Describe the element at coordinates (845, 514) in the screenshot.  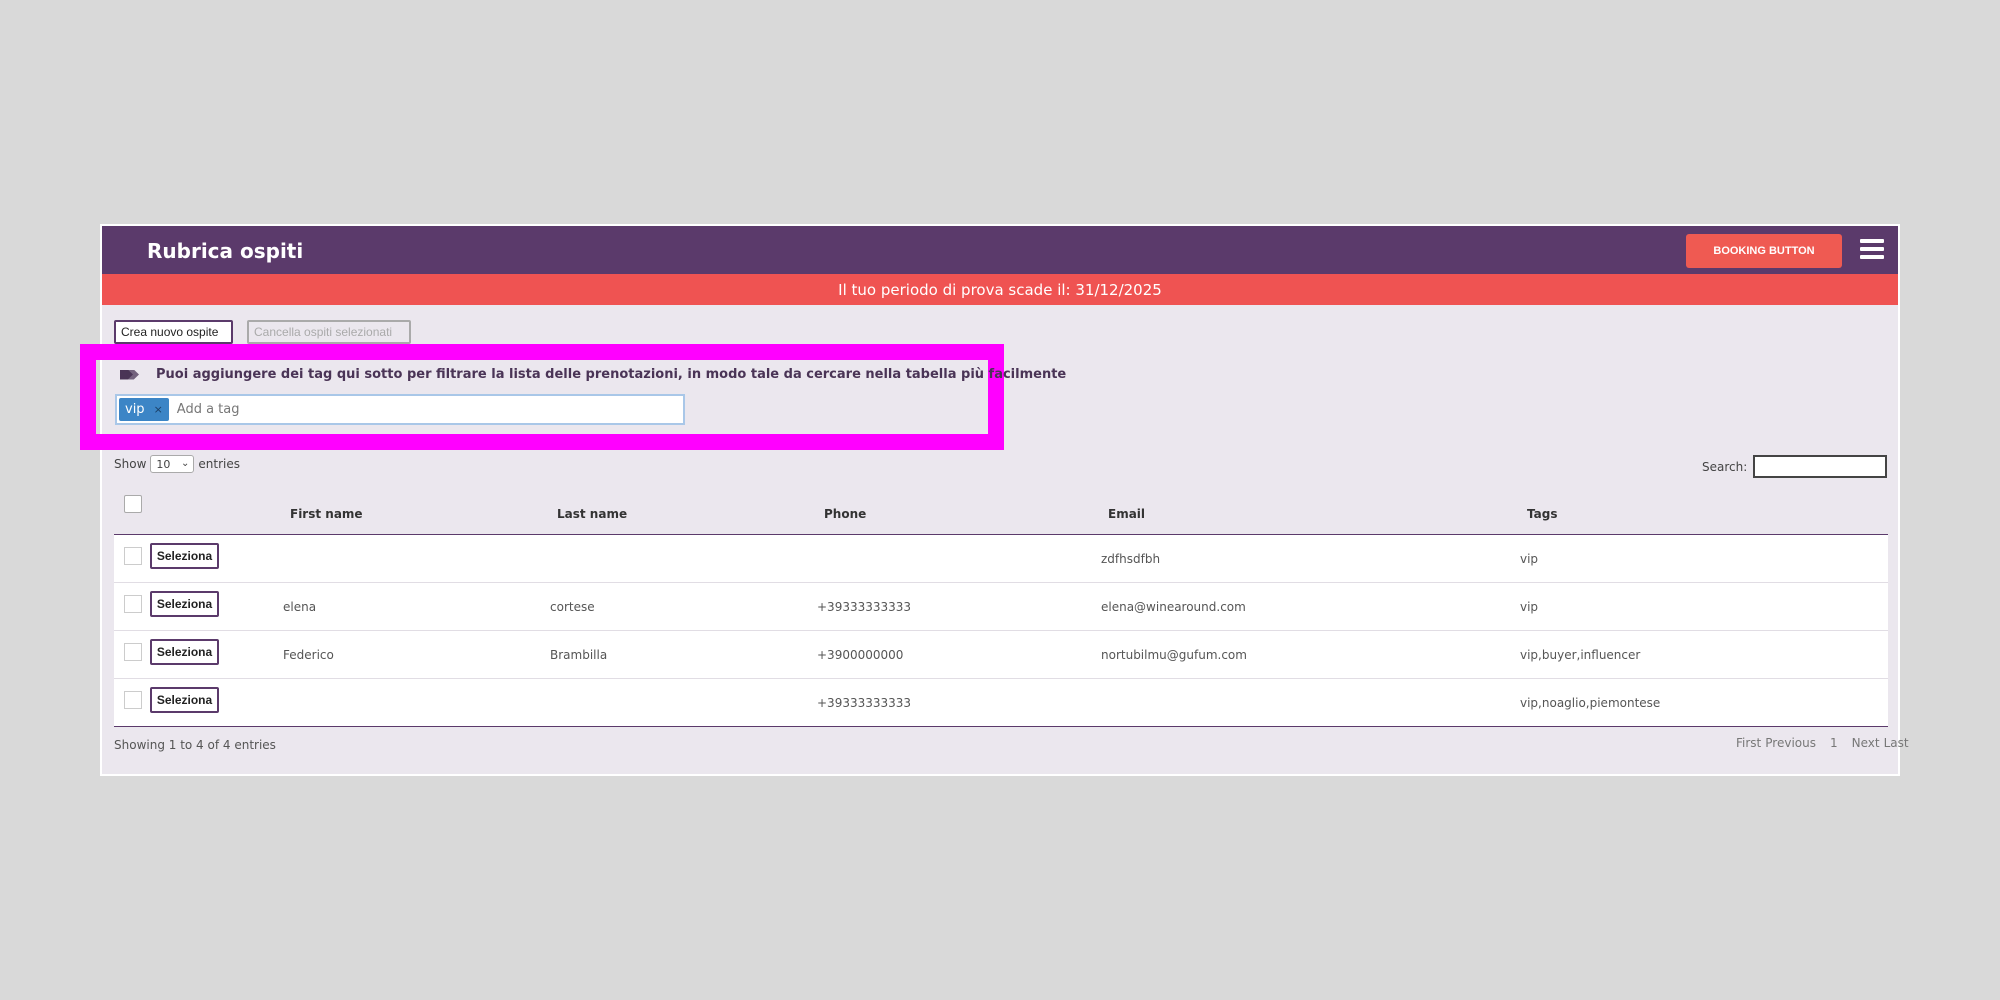
I see `header-phone: Phone` at that location.